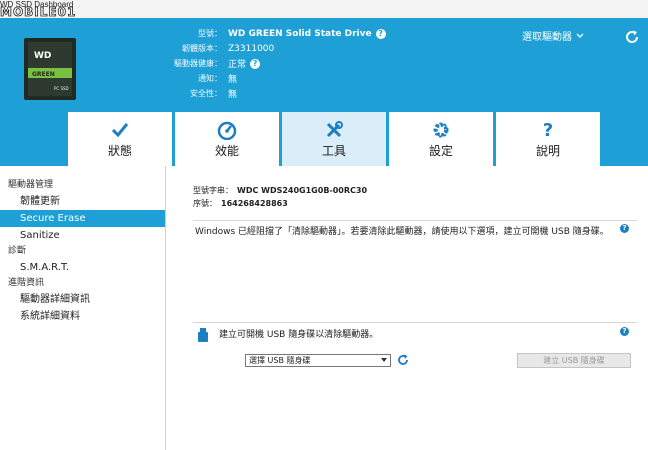  I want to click on serial-value: 164268428863, so click(254, 203).